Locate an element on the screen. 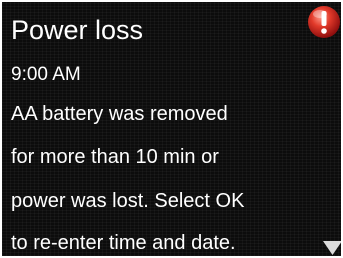 The width and height of the screenshot is (343, 258). alert-exclamation-icon is located at coordinates (324, 22).